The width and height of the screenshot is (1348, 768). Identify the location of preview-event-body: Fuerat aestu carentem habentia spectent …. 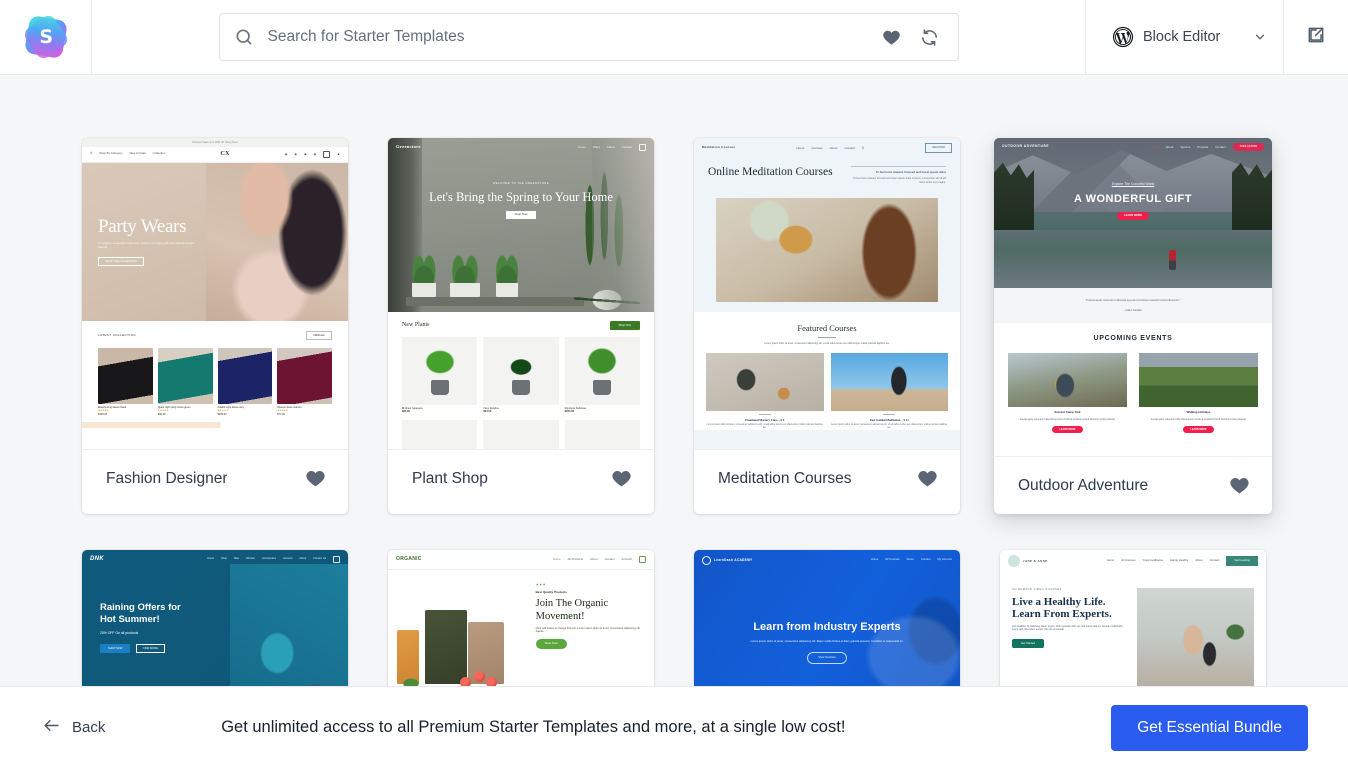
(1067, 419).